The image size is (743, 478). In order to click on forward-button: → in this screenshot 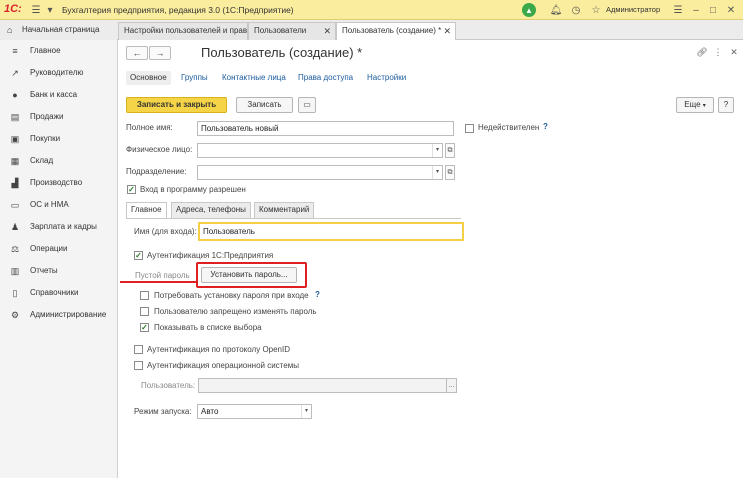, I will do `click(160, 53)`.